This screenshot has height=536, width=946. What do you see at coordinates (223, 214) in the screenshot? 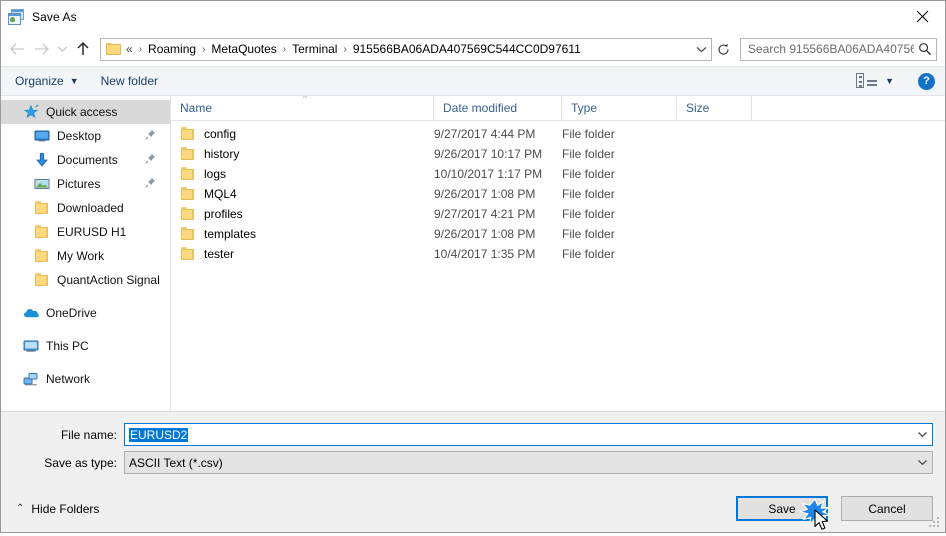
I see `file-name-label: profiles` at bounding box center [223, 214].